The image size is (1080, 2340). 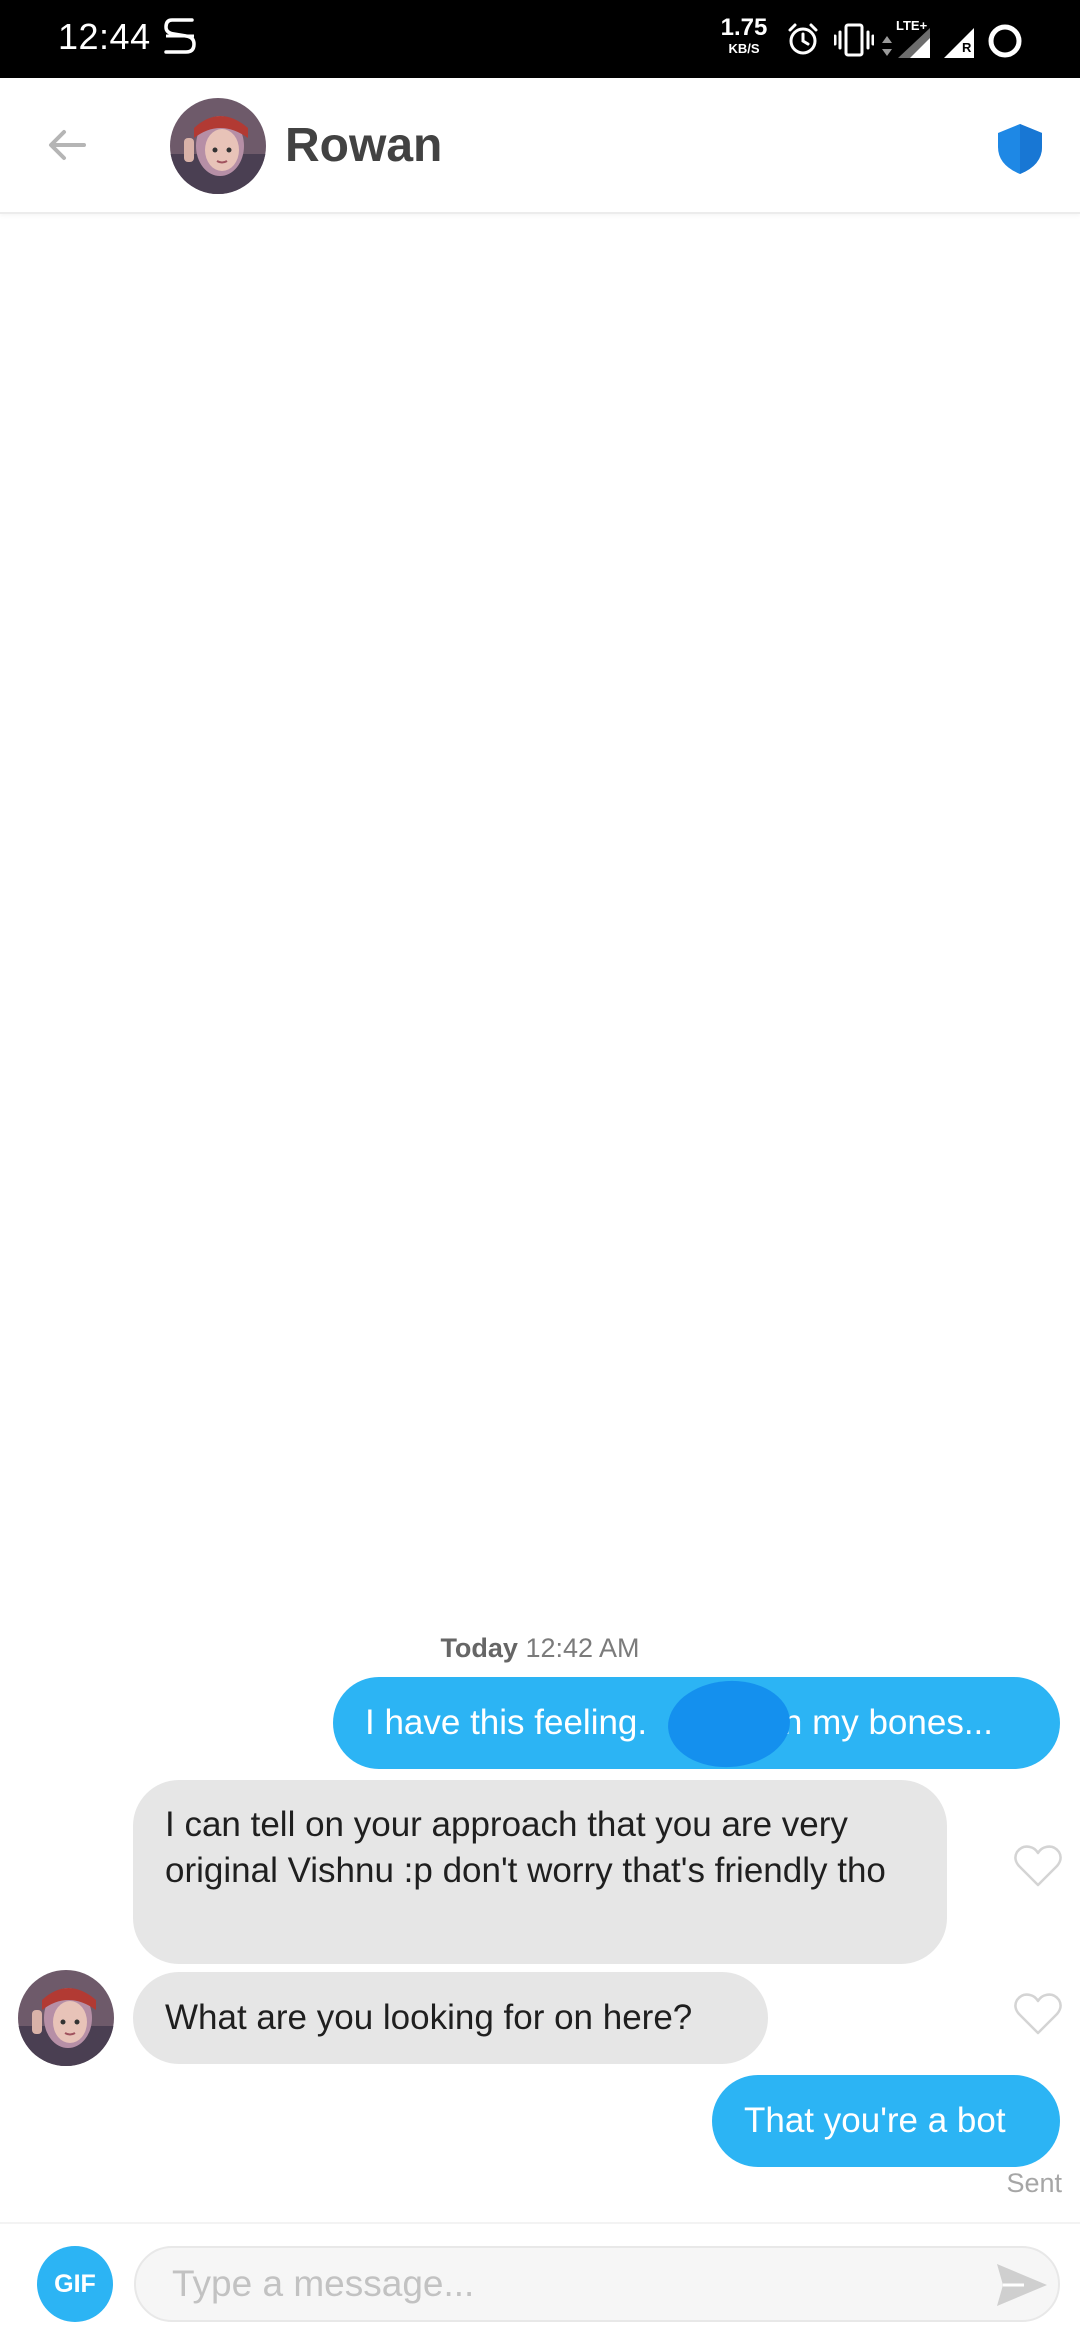 What do you see at coordinates (506, 1722) in the screenshot?
I see `message-text-before: I have this feeling.` at bounding box center [506, 1722].